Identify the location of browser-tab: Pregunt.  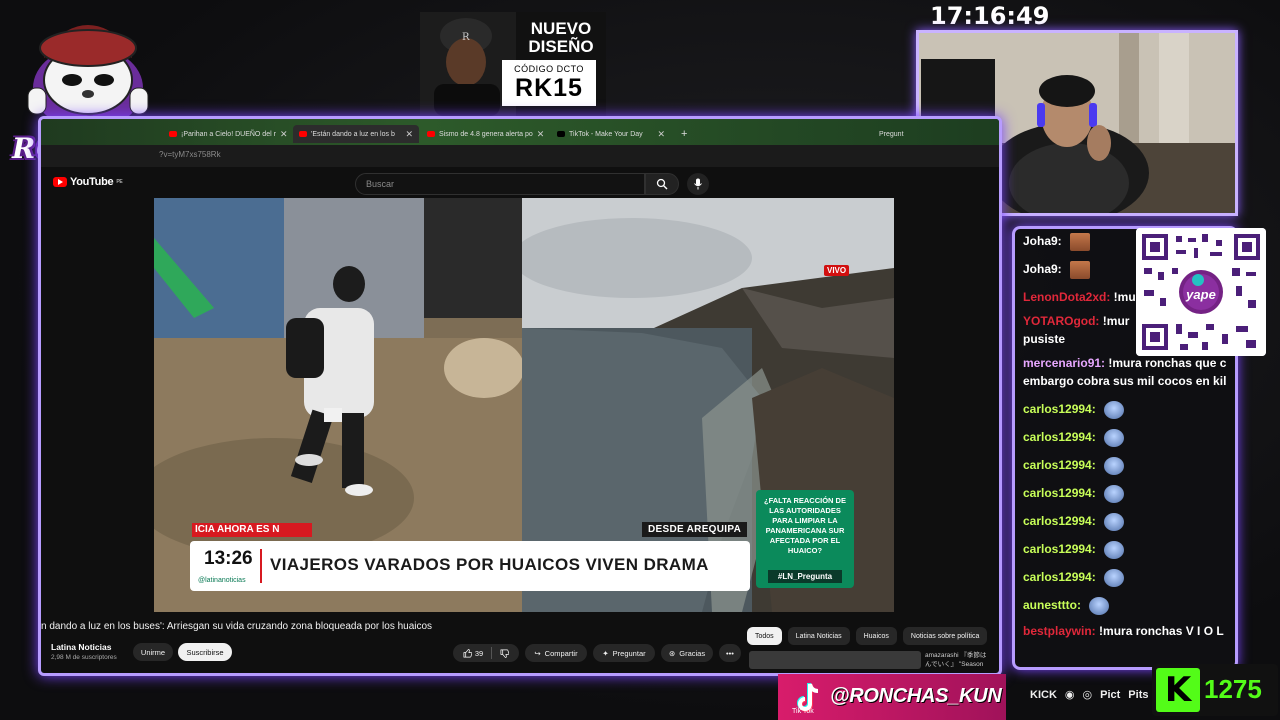
(903, 134).